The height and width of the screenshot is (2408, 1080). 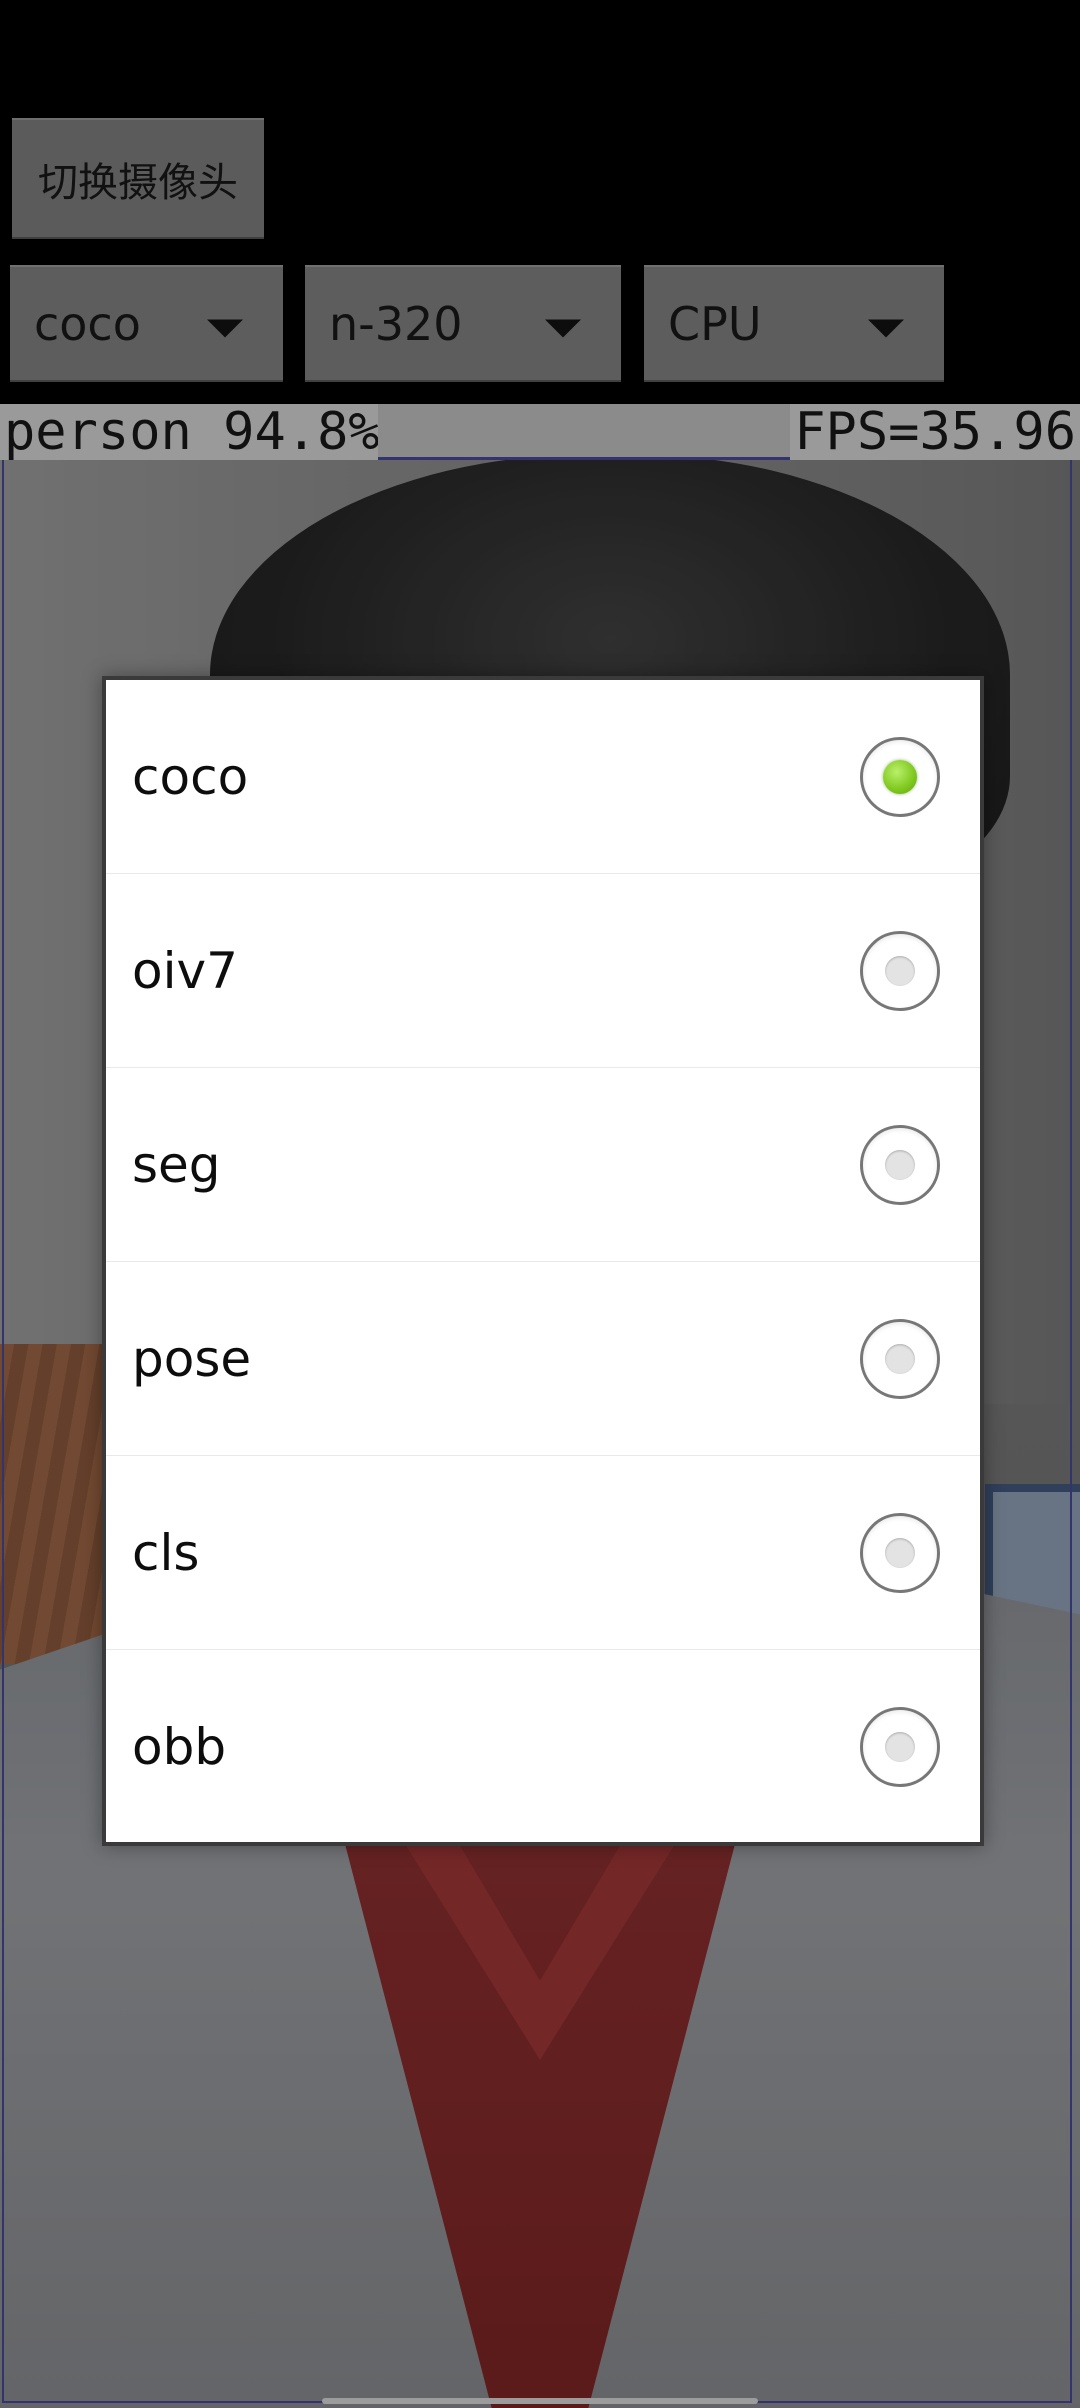 What do you see at coordinates (587, 432) in the screenshot?
I see `detection-label-bar` at bounding box center [587, 432].